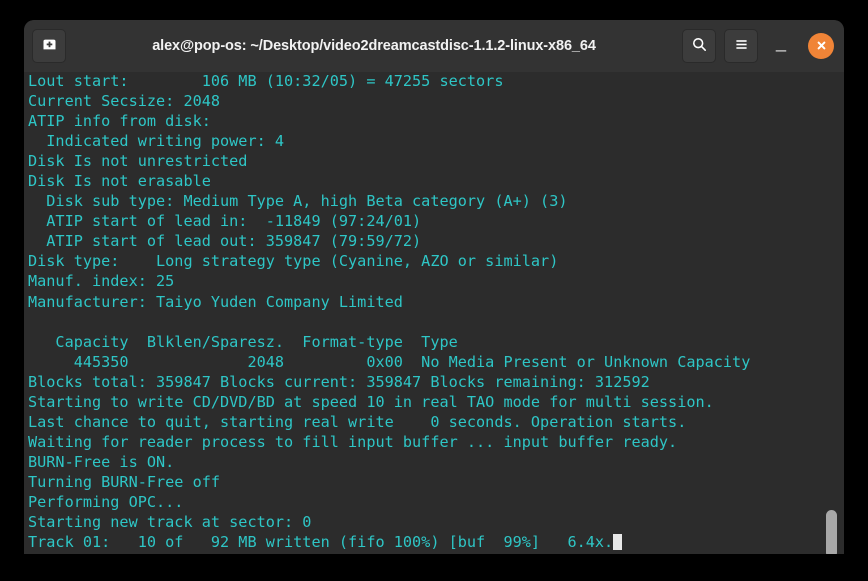 This screenshot has width=868, height=581. Describe the element at coordinates (101, 281) in the screenshot. I see `terminal-line: Manuf. index: 25` at that location.